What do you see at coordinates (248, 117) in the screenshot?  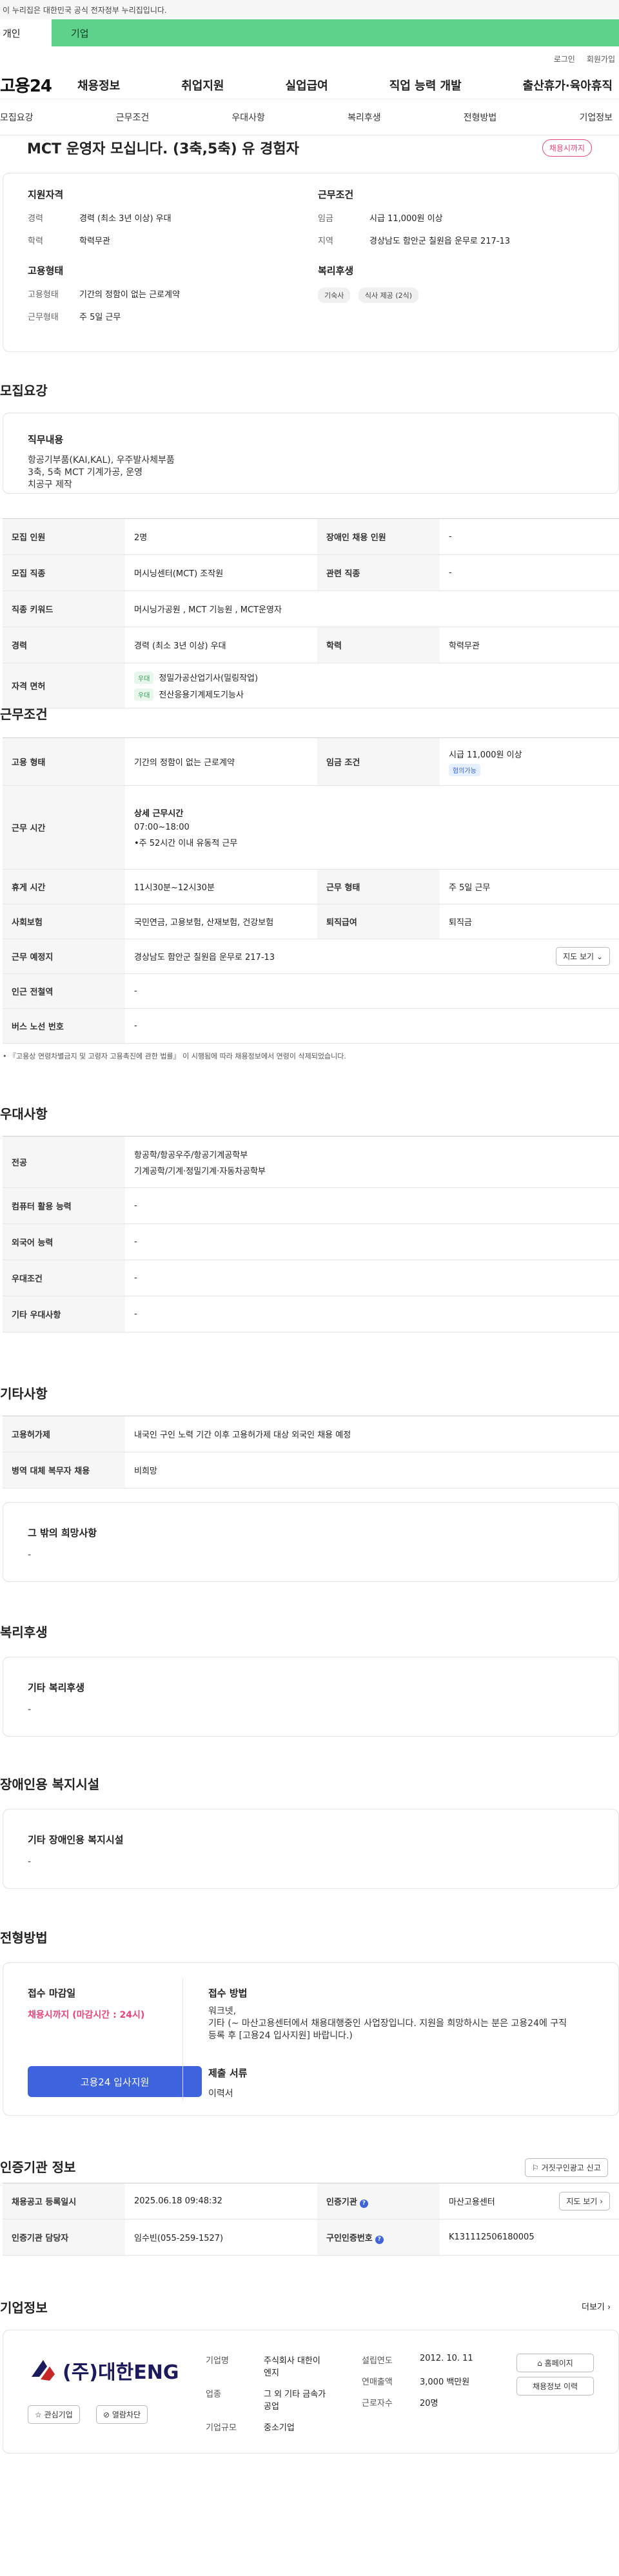 I see `subnav-prefer: 우대사항` at bounding box center [248, 117].